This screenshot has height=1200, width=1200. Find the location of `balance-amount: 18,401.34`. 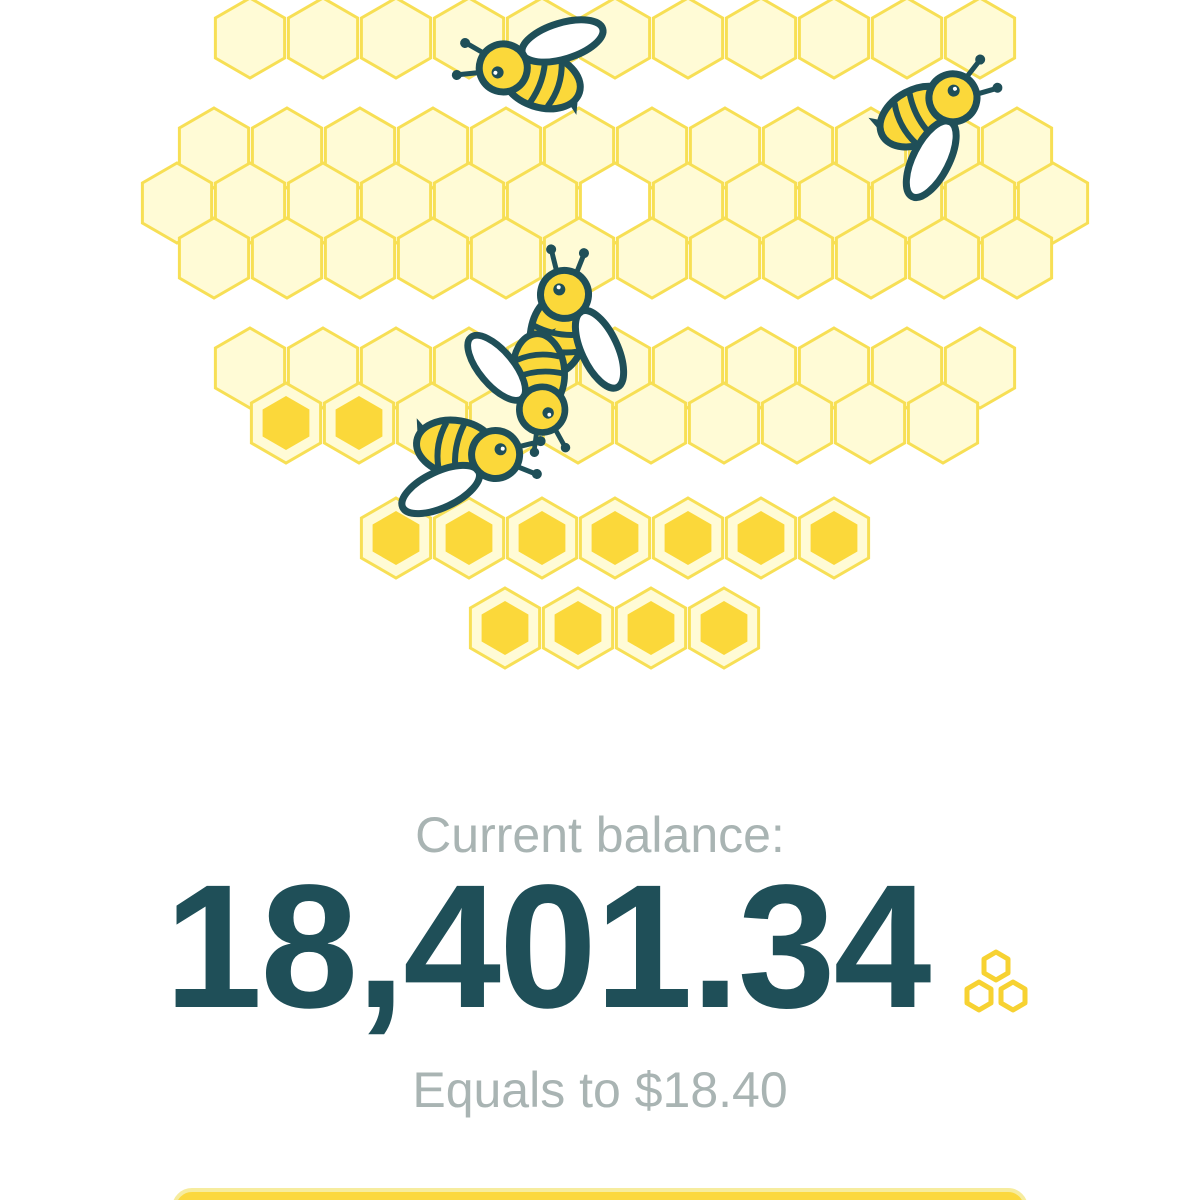

balance-amount: 18,401.34 is located at coordinates (548, 947).